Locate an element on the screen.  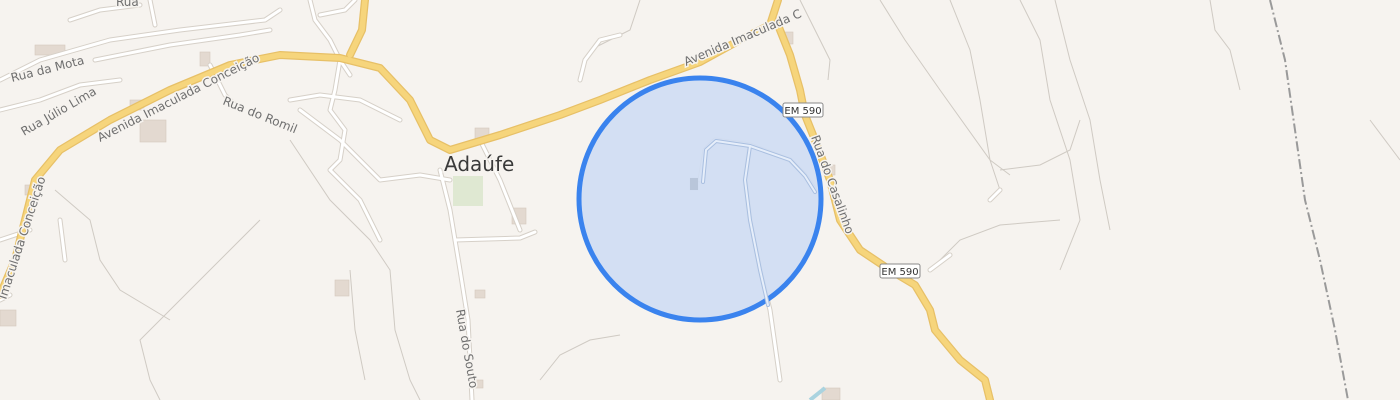
street-label-rua-top: Rua is located at coordinates (127, 4).